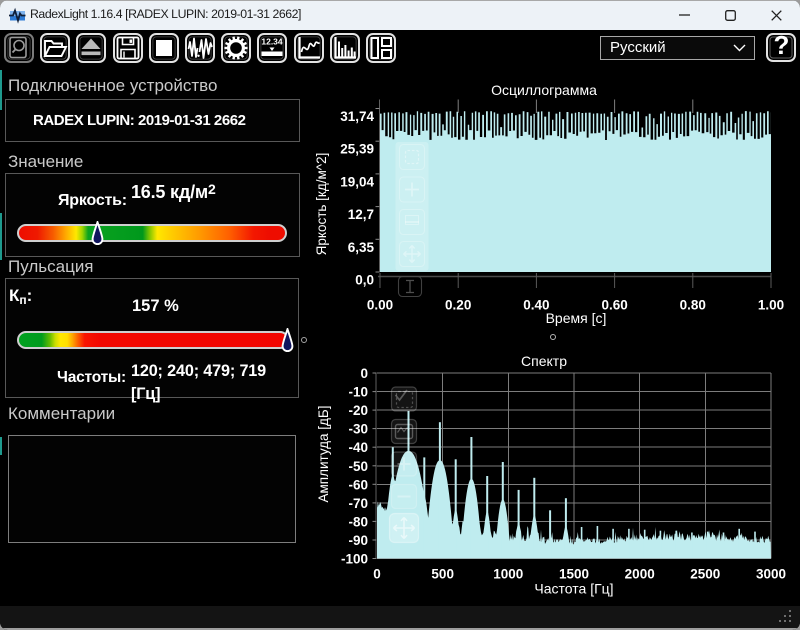  What do you see at coordinates (771, 574) in the screenshot?
I see `svg-text: 3000` at bounding box center [771, 574].